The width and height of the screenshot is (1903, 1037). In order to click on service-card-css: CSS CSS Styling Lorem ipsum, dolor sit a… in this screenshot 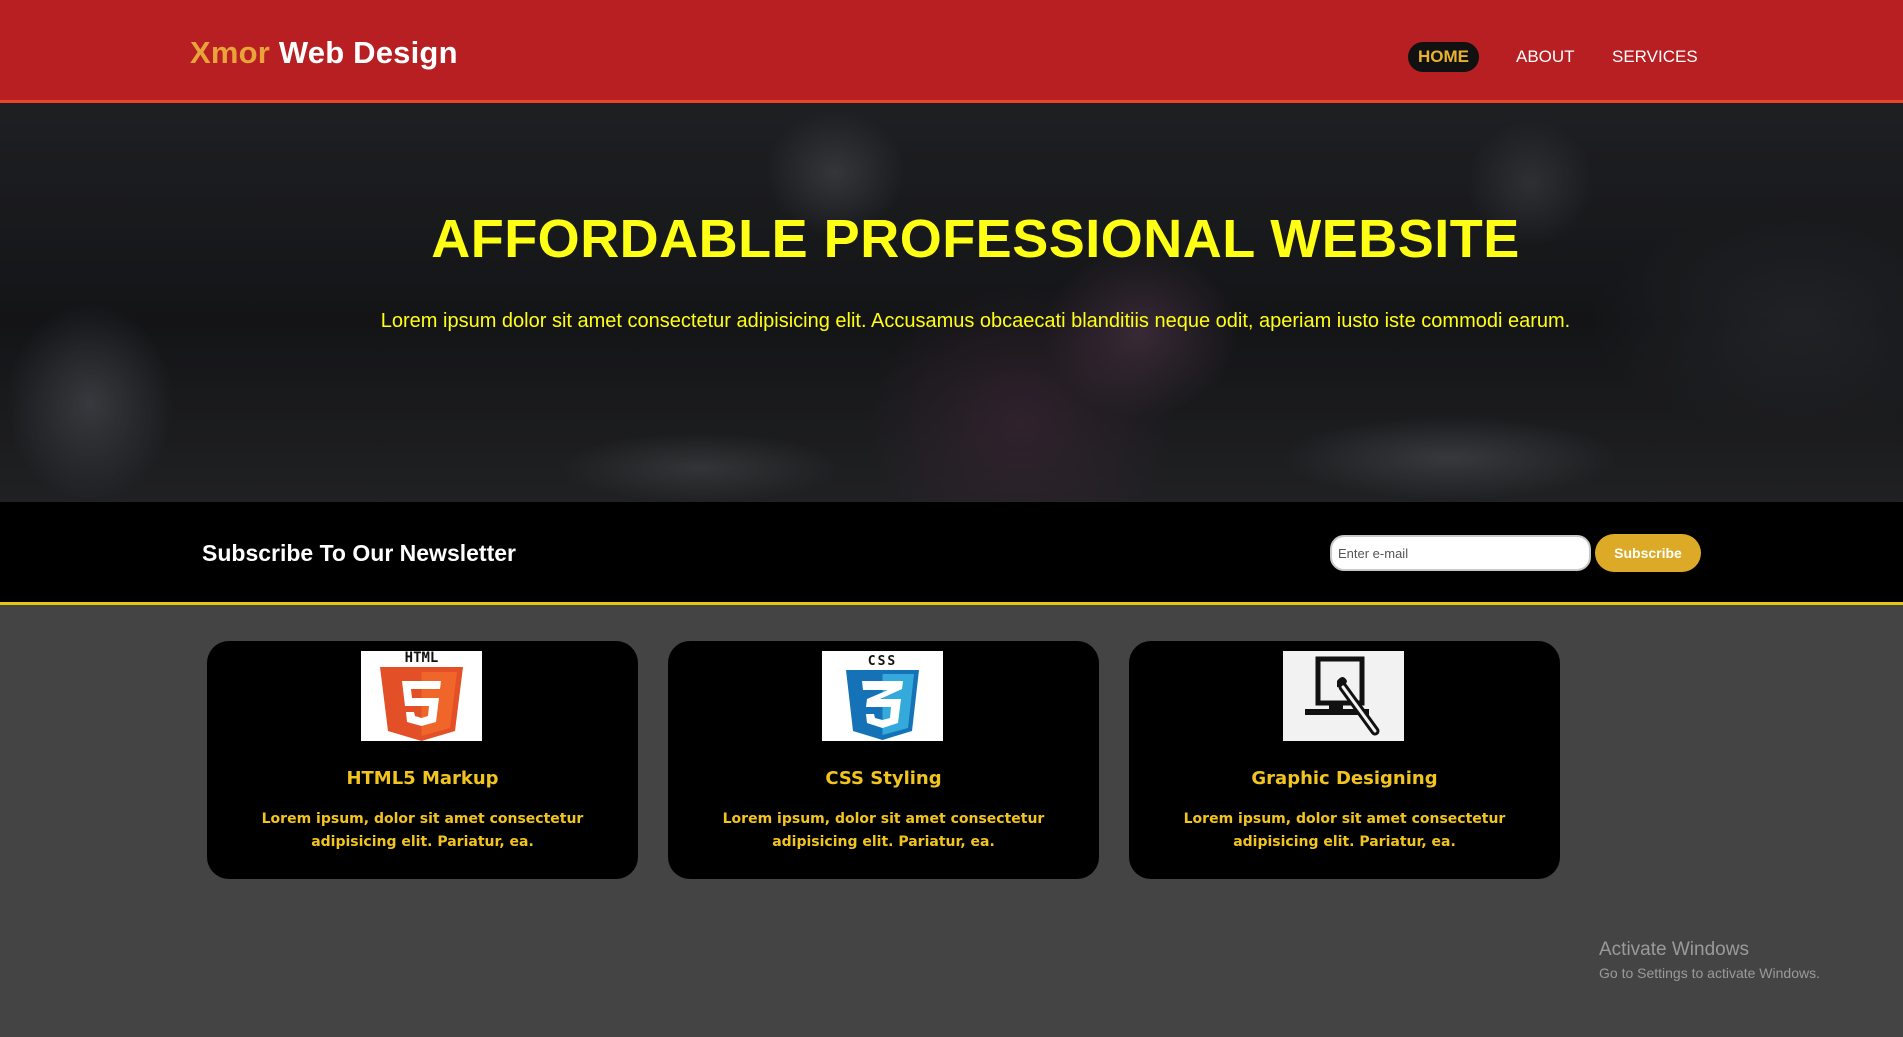, I will do `click(883, 760)`.